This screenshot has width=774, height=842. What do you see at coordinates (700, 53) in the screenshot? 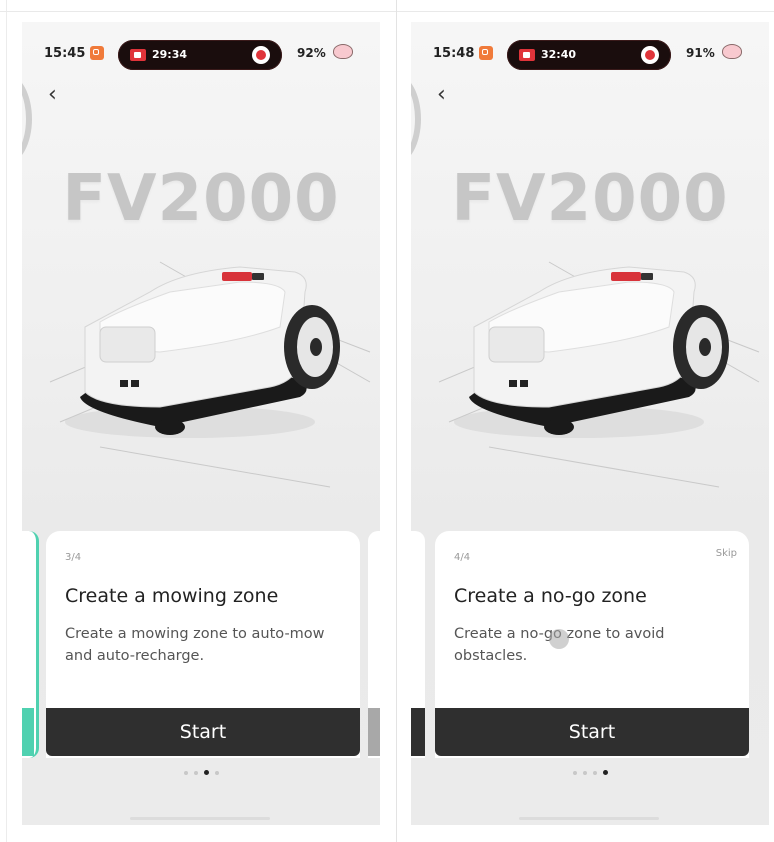
I see `battery-level: 91%` at bounding box center [700, 53].